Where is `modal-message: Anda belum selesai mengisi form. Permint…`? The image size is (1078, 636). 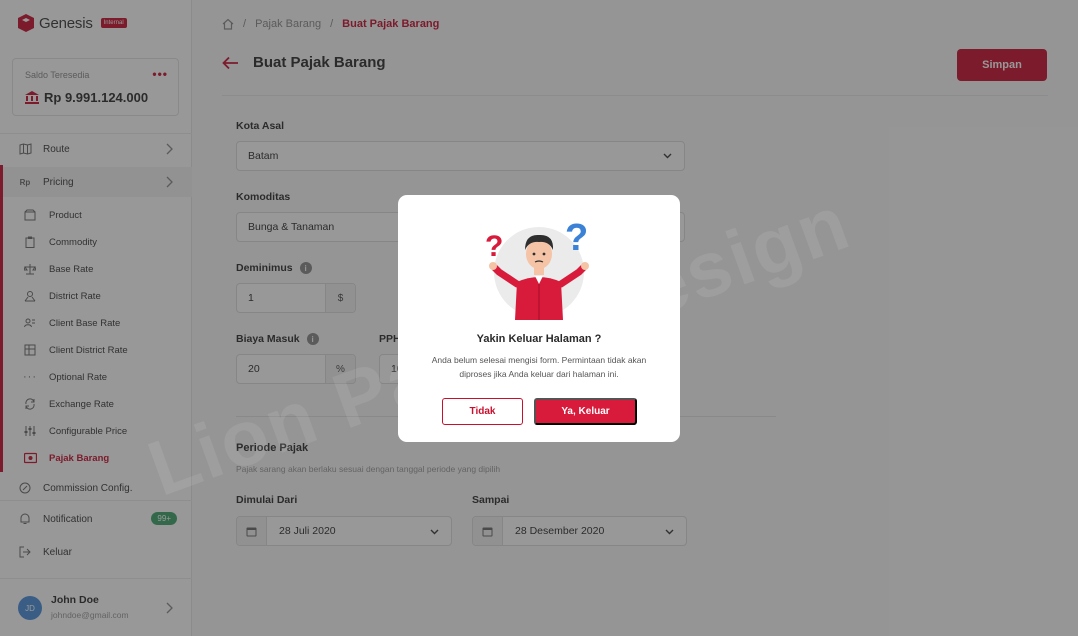
modal-message: Anda belum selesai mengisi form. Permint… is located at coordinates (539, 367).